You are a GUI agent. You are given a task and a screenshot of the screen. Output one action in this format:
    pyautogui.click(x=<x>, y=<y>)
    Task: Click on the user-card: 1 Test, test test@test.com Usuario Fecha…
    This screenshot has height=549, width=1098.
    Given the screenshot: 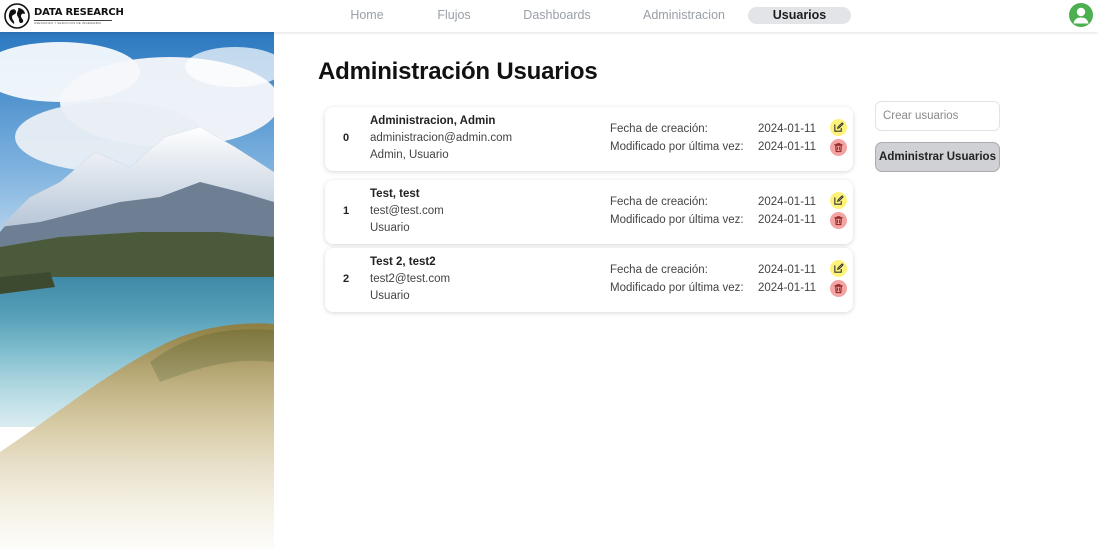 What is the action you would take?
    pyautogui.click(x=589, y=212)
    